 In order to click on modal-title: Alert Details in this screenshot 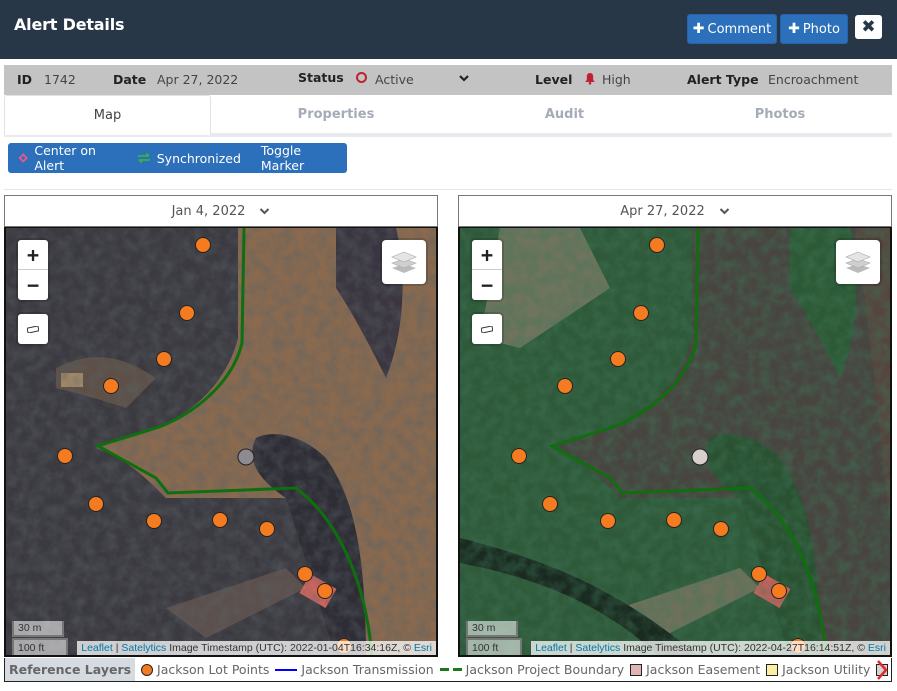, I will do `click(69, 24)`.